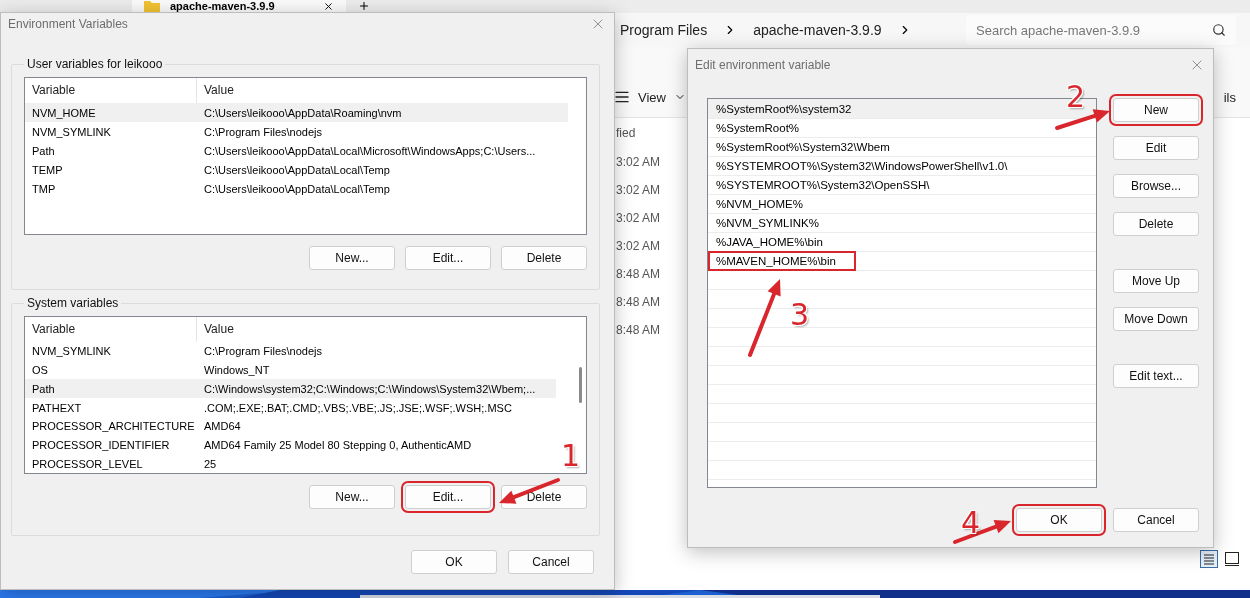 This screenshot has width=1250, height=598. Describe the element at coordinates (862, 166) in the screenshot. I see `path-text: %SYSTEMROOT%\System32\WindowsPowerShell\v1.0\` at that location.